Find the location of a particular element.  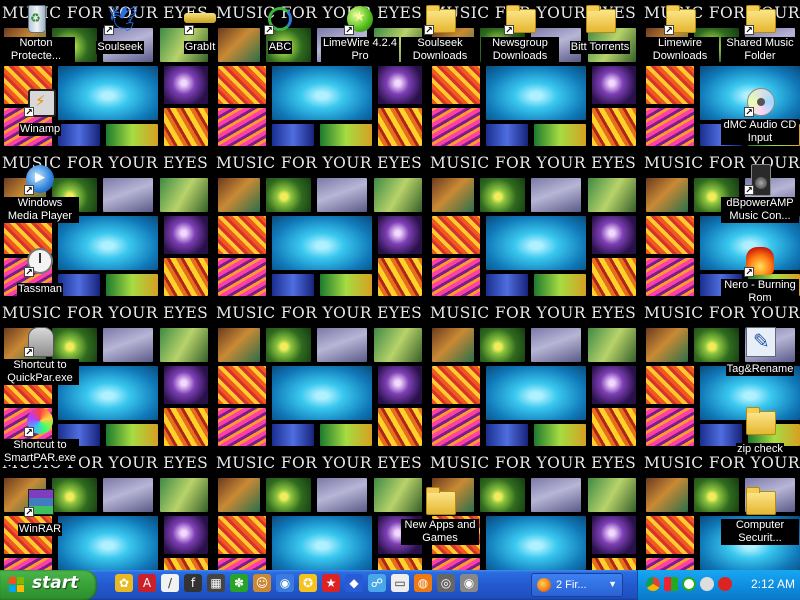

firefox-task-button: 2 Fir... ▼ is located at coordinates (577, 585).